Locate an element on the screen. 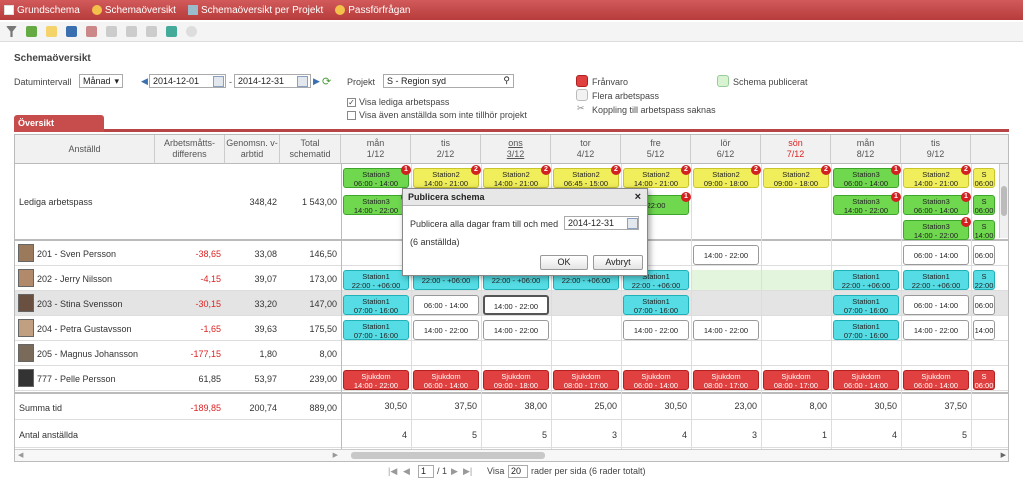 The height and width of the screenshot is (492, 1023). rows-input: 20 is located at coordinates (518, 471).